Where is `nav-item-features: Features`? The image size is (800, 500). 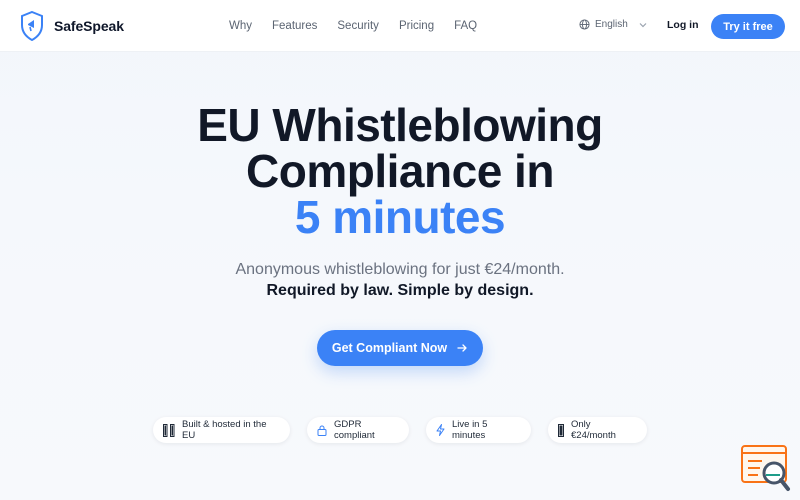
nav-item-features: Features is located at coordinates (294, 26).